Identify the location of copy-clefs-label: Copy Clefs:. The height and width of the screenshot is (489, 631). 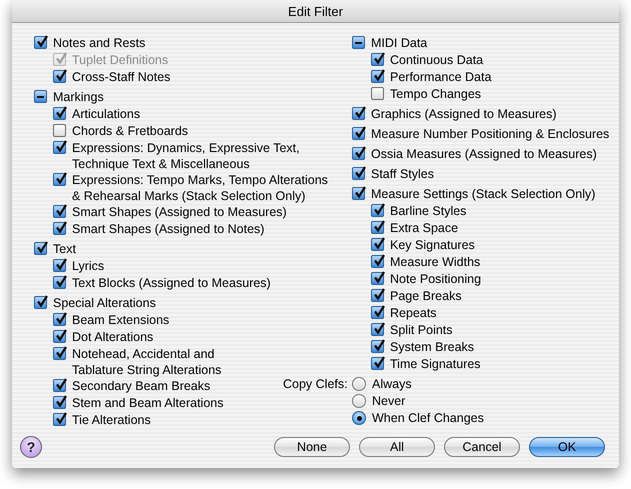
(314, 384).